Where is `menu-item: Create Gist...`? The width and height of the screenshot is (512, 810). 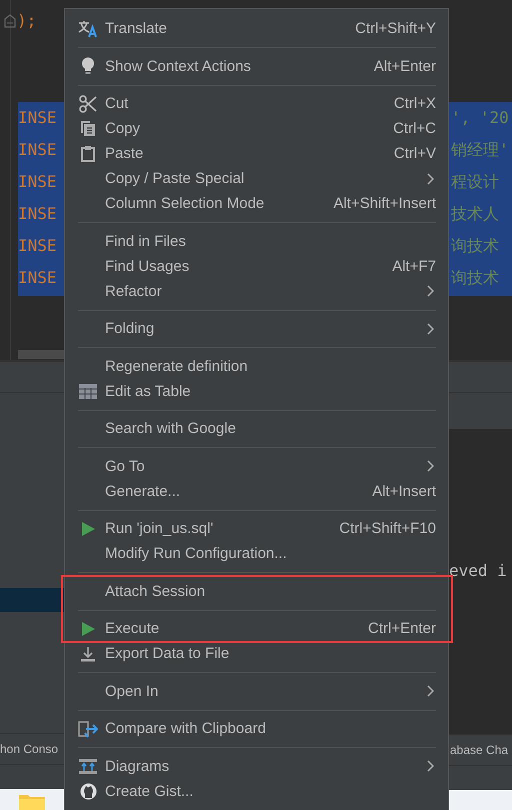
menu-item: Create Gist... is located at coordinates (250, 791).